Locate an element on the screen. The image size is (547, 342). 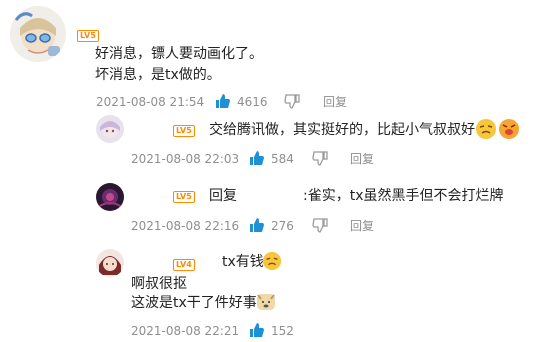
timestamp: 2021-08-08 22:03 is located at coordinates (185, 159).